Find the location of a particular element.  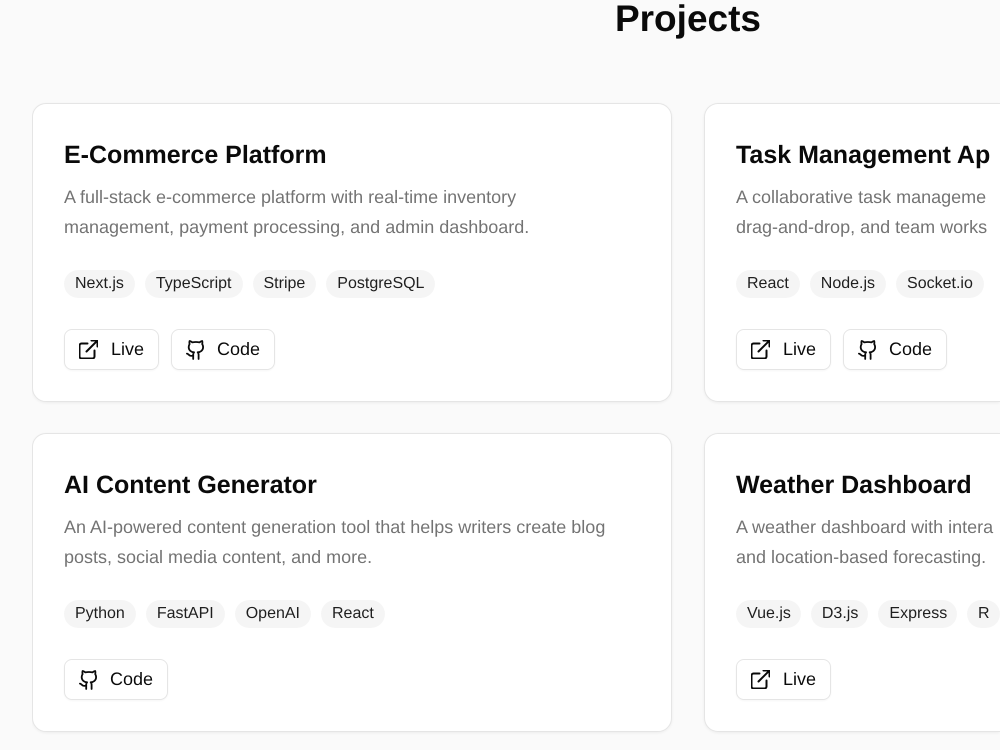

project-title: Task Management Ap is located at coordinates (864, 155).